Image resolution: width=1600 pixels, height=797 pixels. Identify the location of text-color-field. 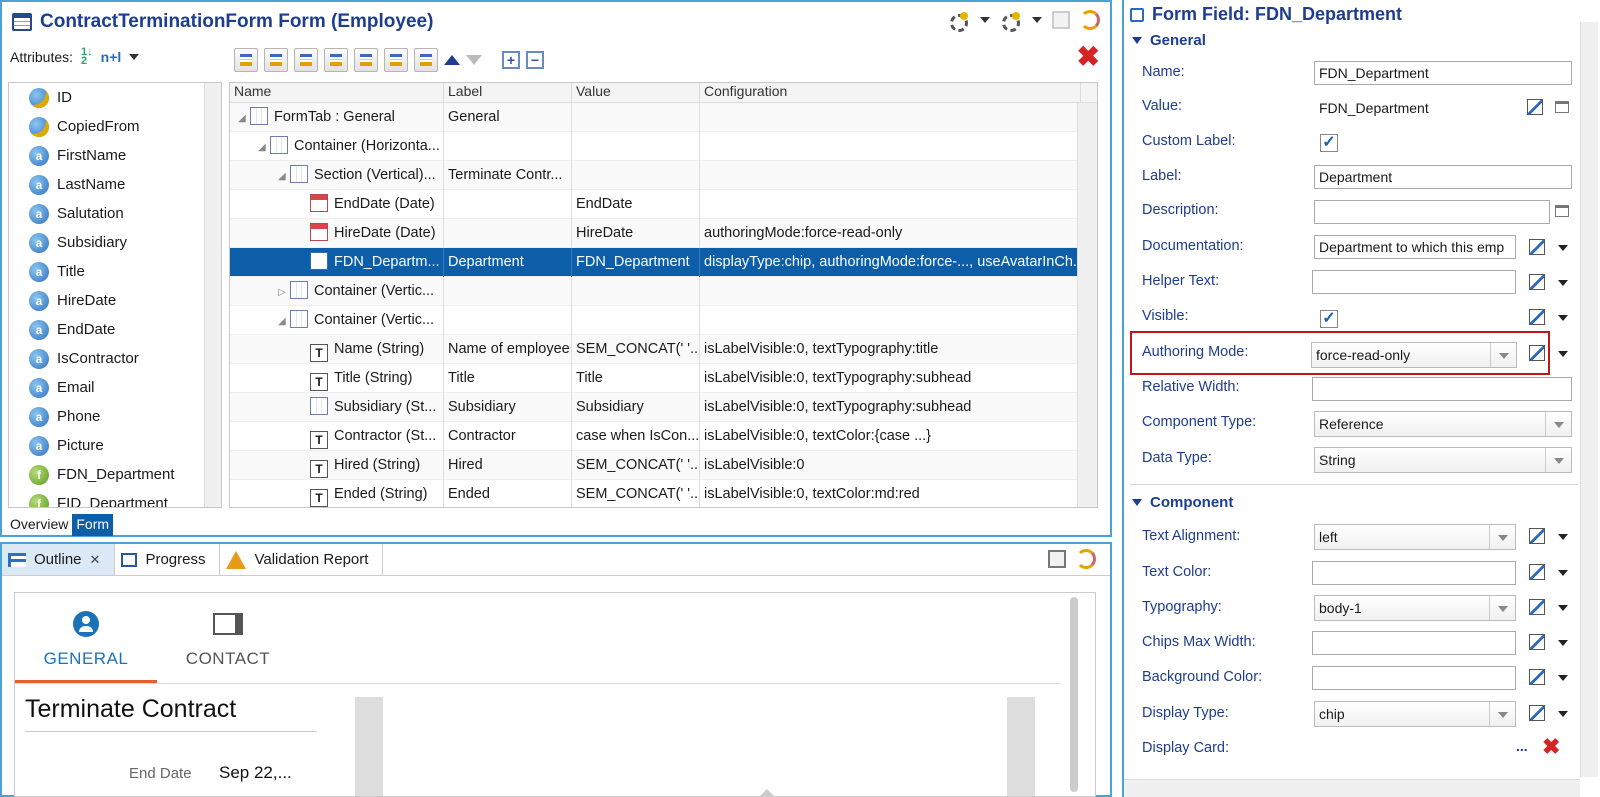
(1414, 573).